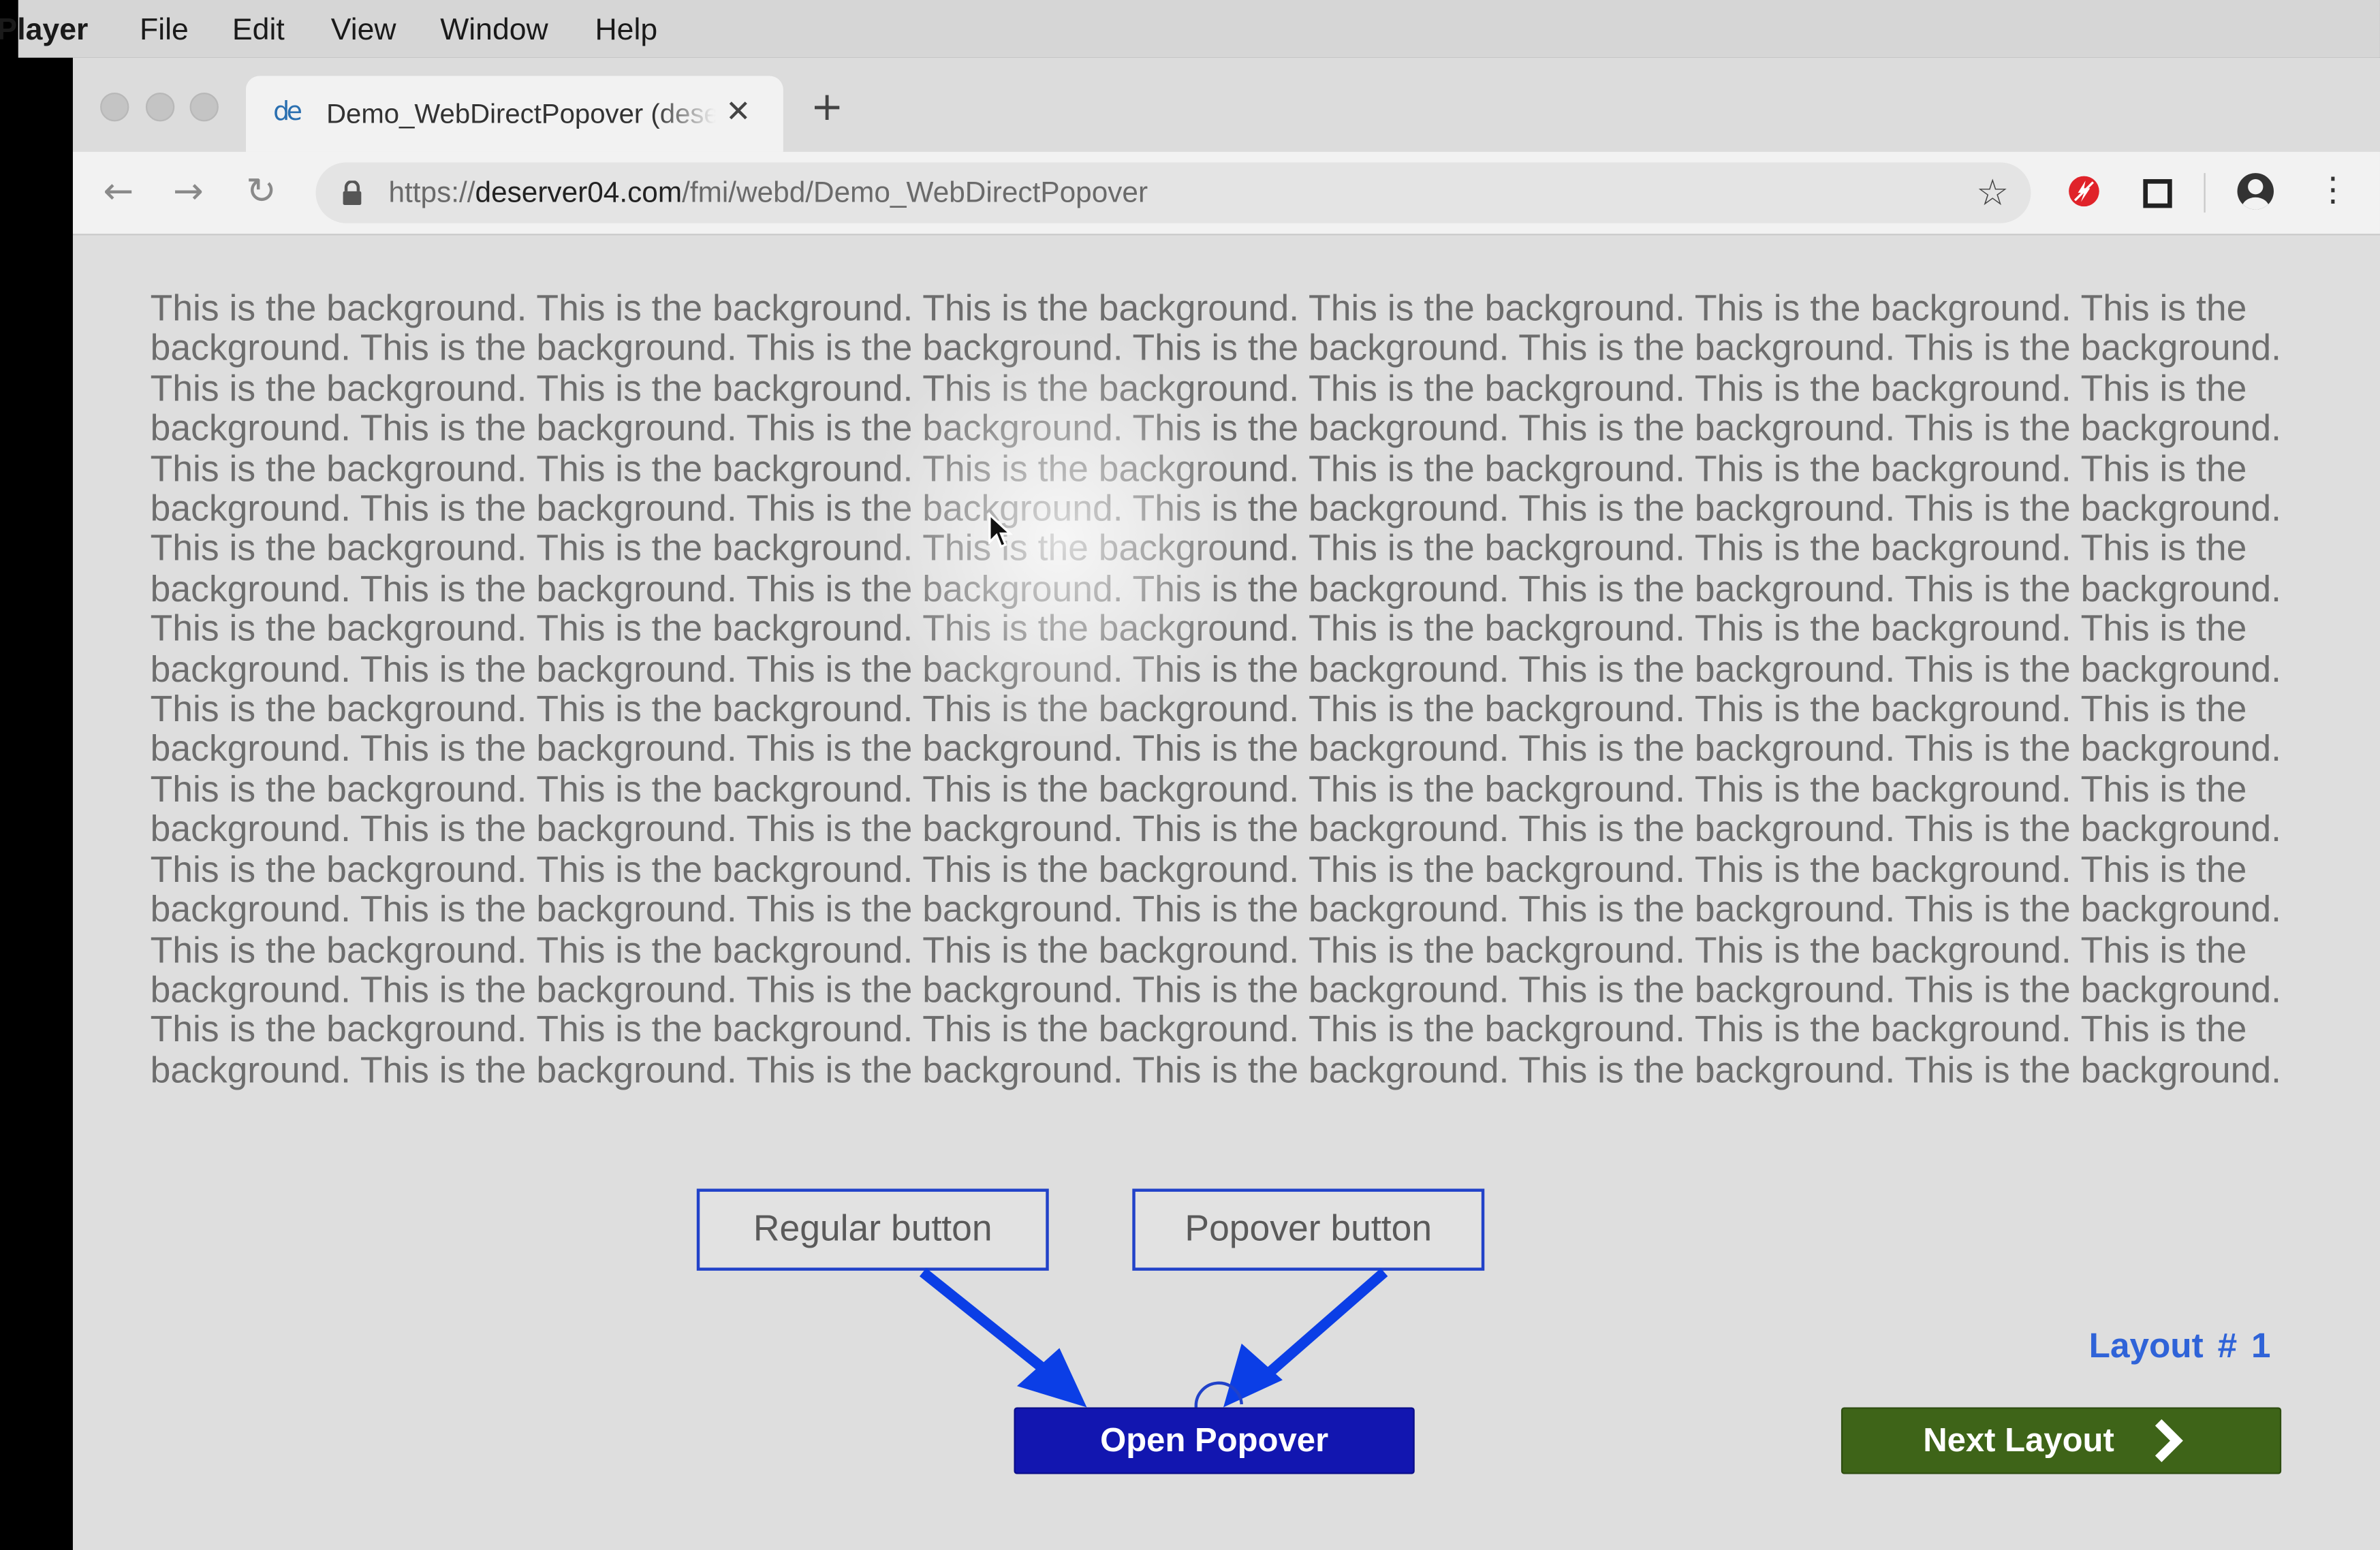  I want to click on url-path: /fmi/webd/Demo_WebDirectPopover, so click(915, 193).